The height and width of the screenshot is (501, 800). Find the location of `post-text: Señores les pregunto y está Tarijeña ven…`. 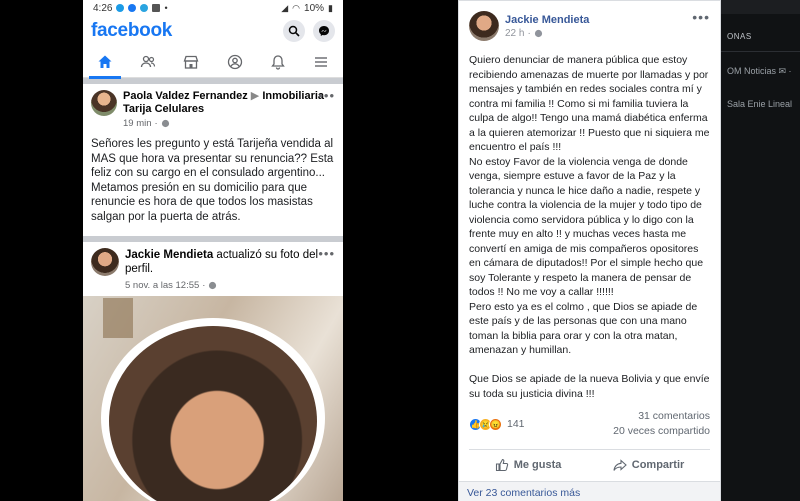

post-text: Señores les pregunto y está Tarijeña ven… is located at coordinates (212, 180).